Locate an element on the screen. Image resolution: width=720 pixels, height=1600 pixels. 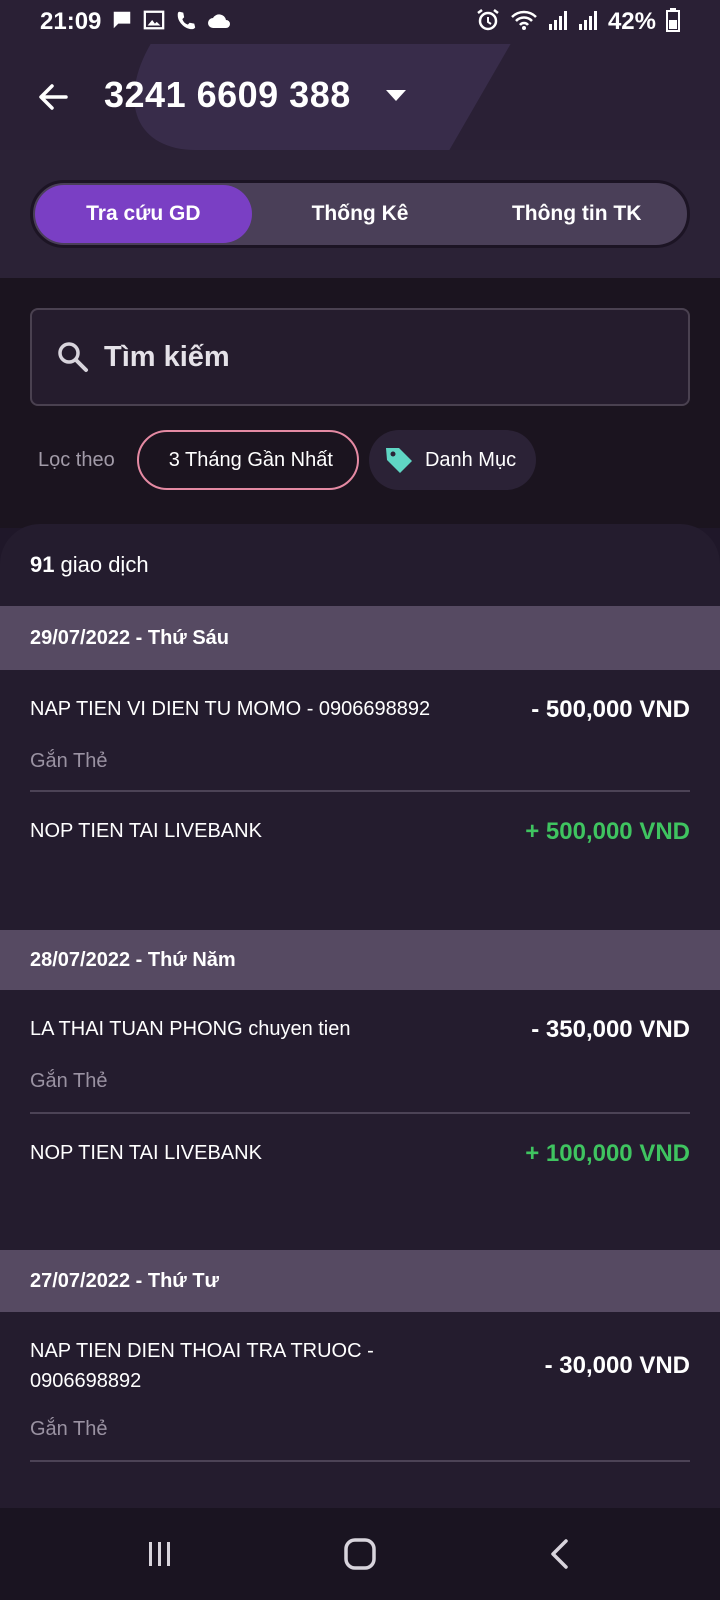
period-filter-label: 3 Tháng Gần Nhất is located at coordinates (250, 459).